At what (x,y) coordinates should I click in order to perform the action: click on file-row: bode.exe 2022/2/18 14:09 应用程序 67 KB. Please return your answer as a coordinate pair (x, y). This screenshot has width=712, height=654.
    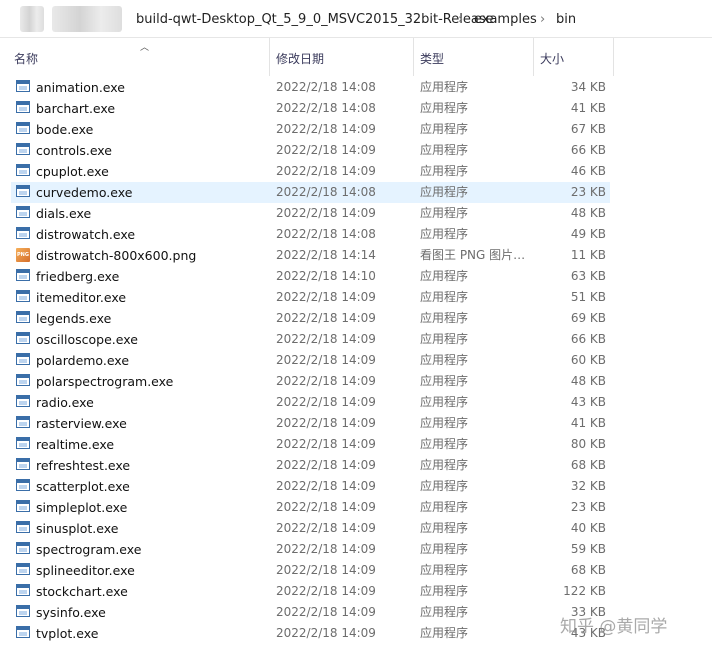
    Looking at the image, I should click on (310, 129).